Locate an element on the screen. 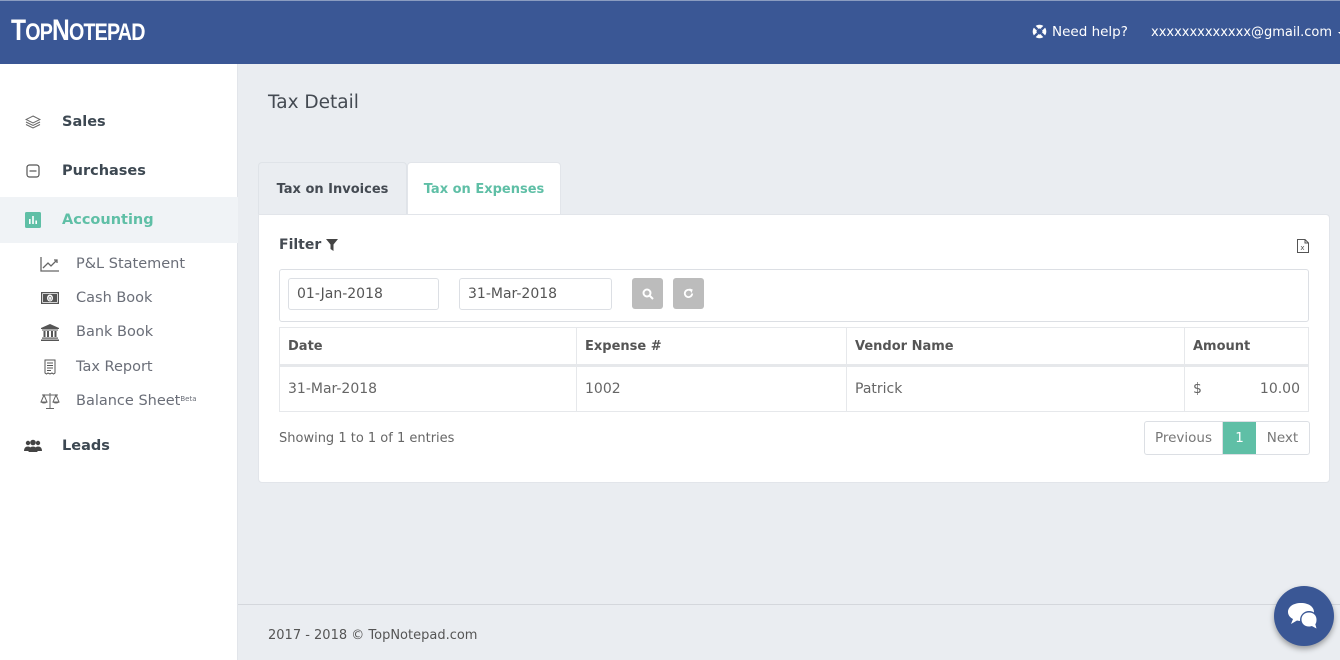  layers-icon is located at coordinates (33, 122).